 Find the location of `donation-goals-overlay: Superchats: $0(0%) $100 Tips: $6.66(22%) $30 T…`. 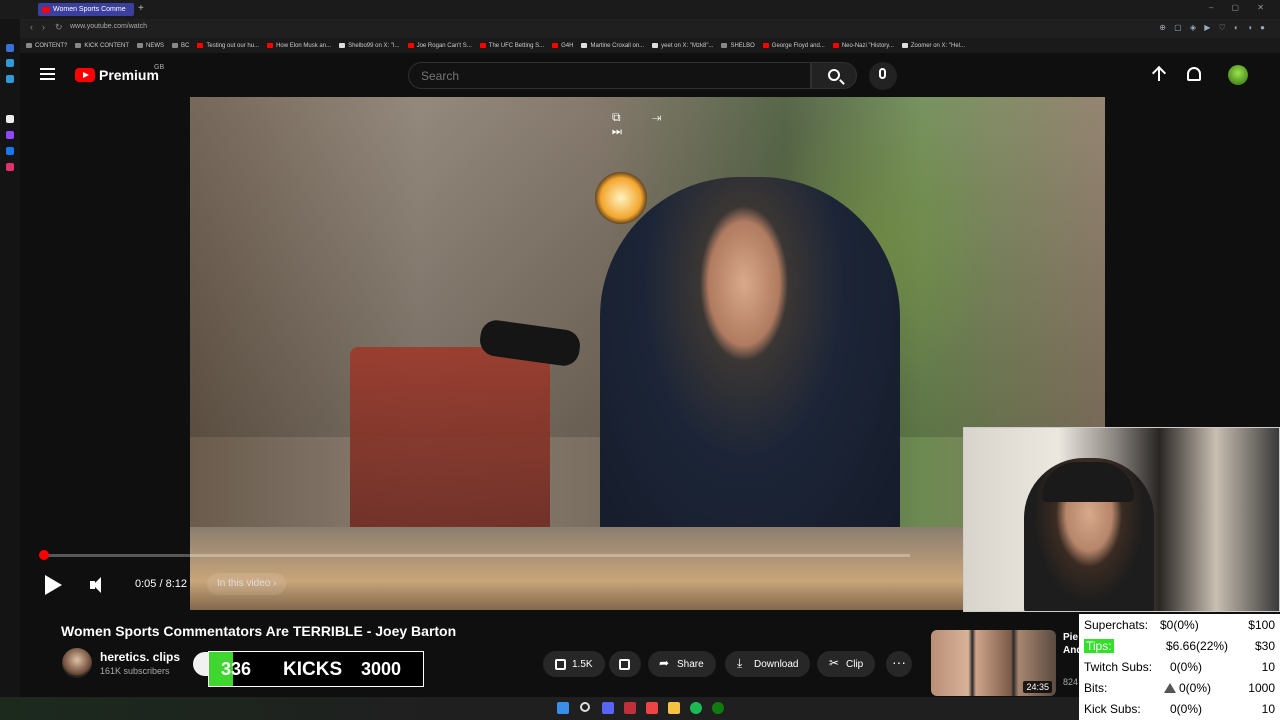

donation-goals-overlay: Superchats: $0(0%) $100 Tips: $6.66(22%) $30 T… is located at coordinates (1179, 667).